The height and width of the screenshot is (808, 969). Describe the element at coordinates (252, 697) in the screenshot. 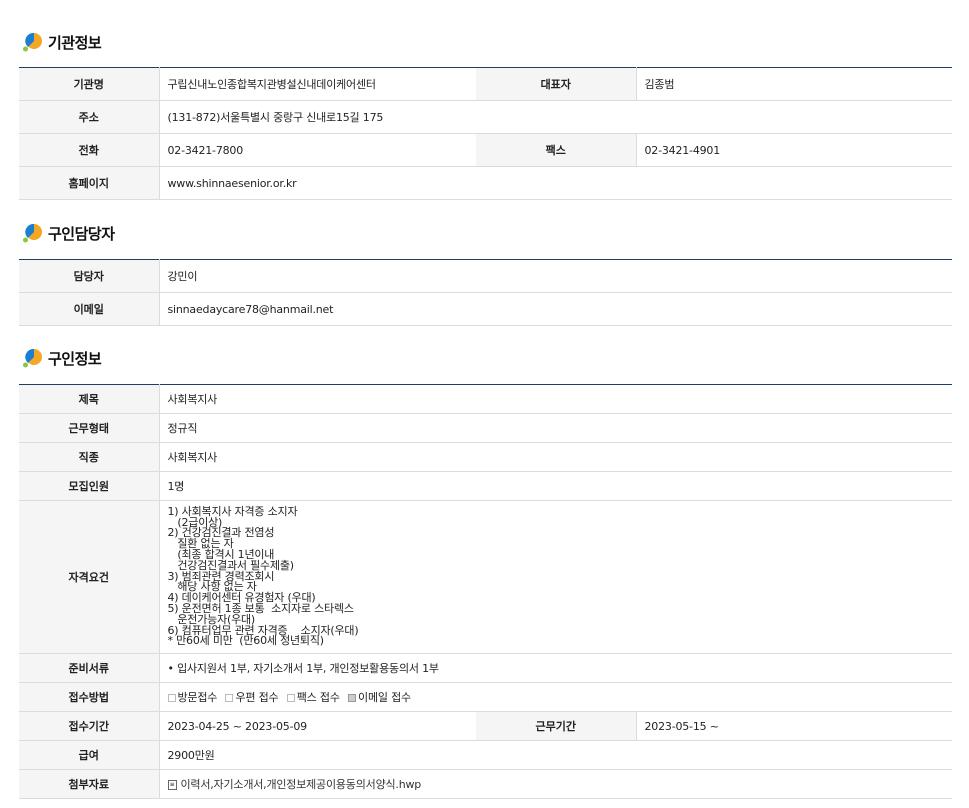

I see `method-mail: 우편 접수` at that location.